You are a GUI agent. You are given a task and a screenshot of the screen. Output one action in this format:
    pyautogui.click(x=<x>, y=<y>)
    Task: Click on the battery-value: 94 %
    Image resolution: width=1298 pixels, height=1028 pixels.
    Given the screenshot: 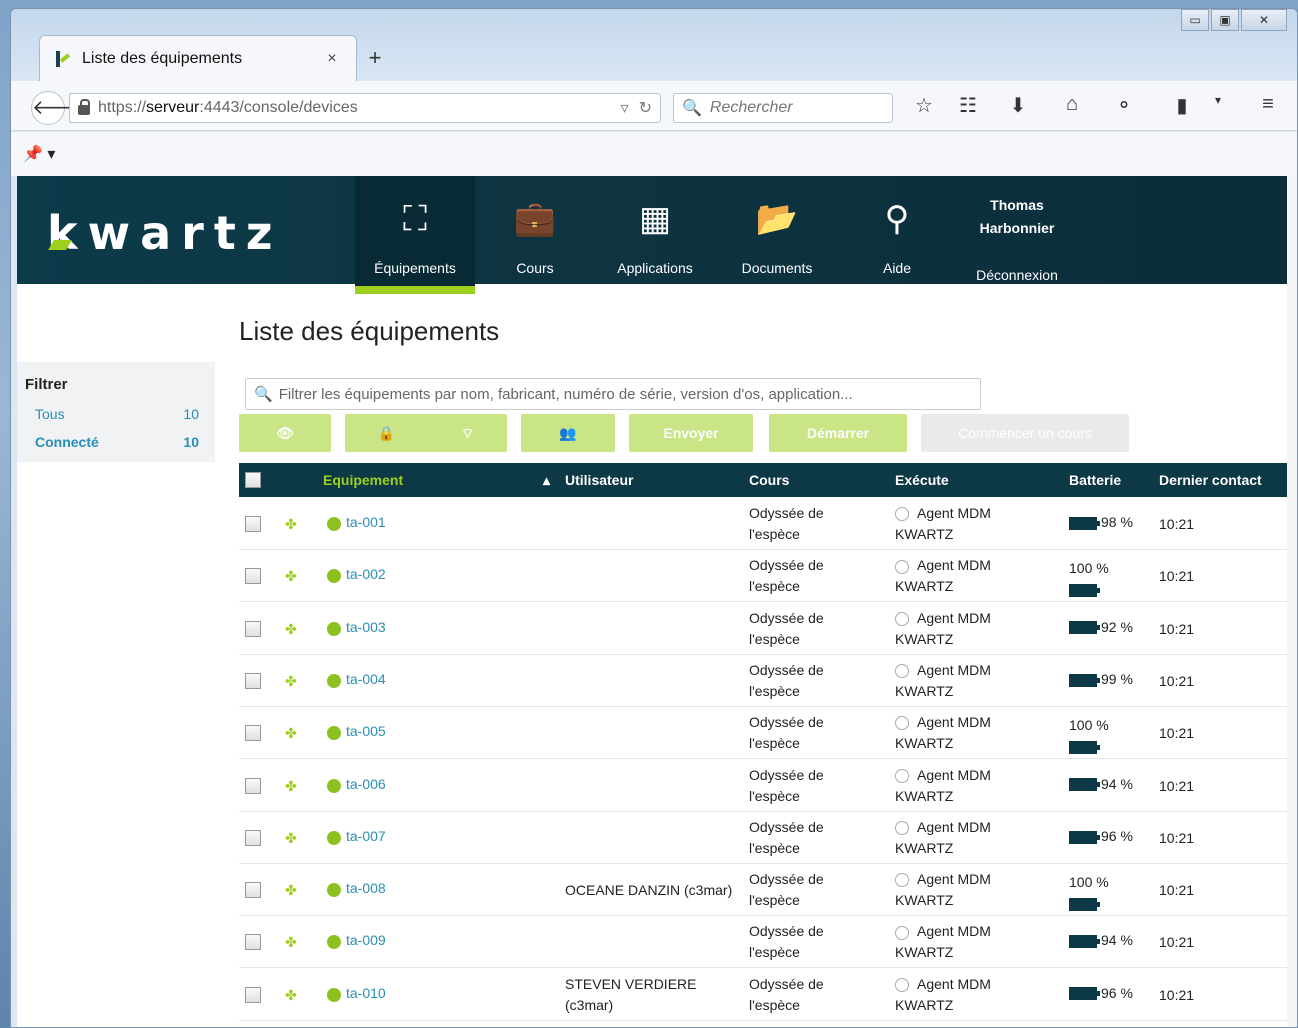 What is the action you would take?
    pyautogui.click(x=1117, y=940)
    